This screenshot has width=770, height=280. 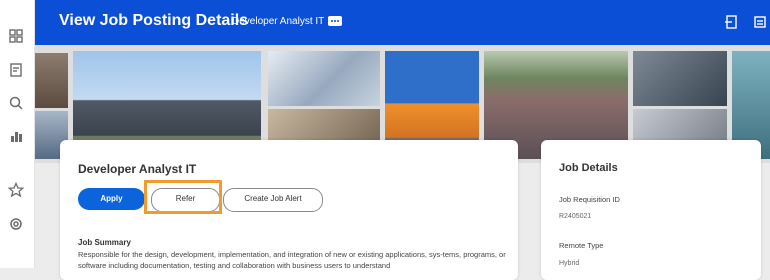 What do you see at coordinates (575, 216) in the screenshot?
I see `requisition-id-value: R2405021` at bounding box center [575, 216].